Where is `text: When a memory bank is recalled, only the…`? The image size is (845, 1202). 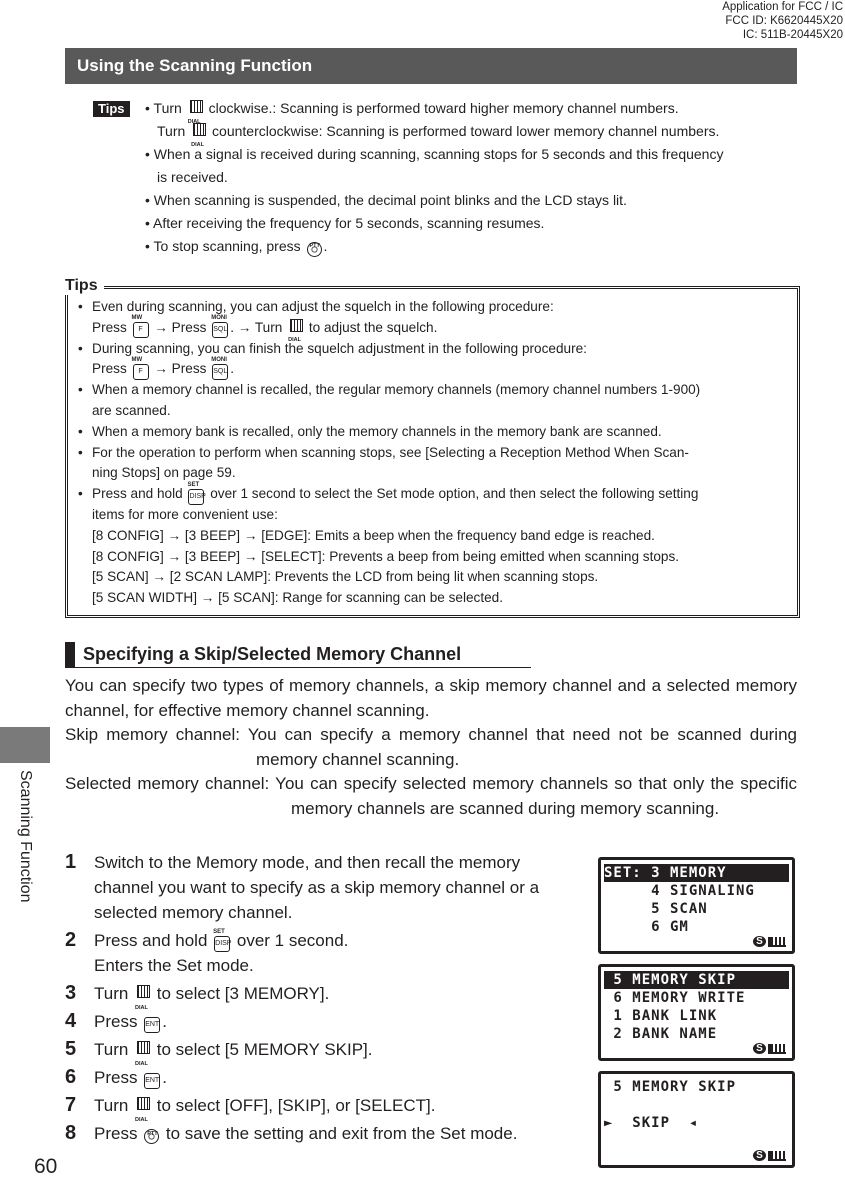 text: When a memory bank is recalled, only the… is located at coordinates (377, 431).